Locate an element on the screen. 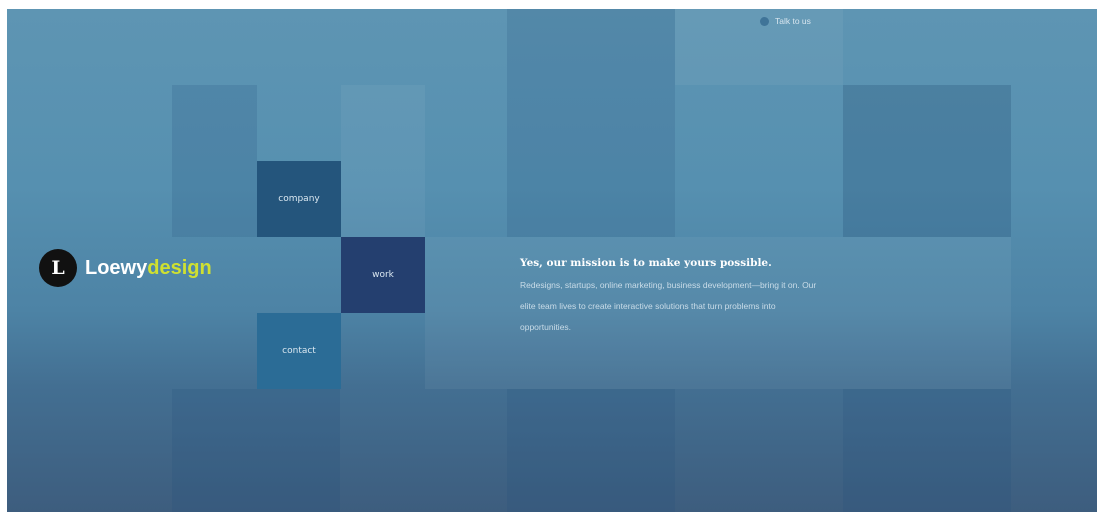  loewy-design-logo: L Loewydesign is located at coordinates (125, 268).